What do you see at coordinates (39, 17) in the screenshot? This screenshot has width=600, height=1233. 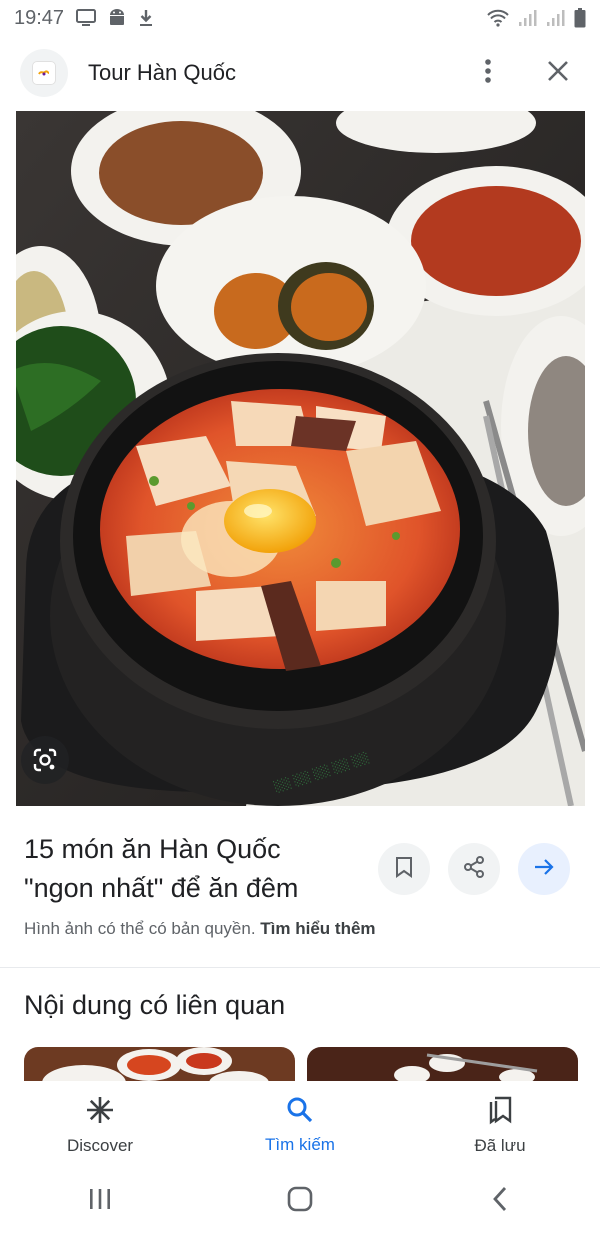 I see `status-time: 19:47` at bounding box center [39, 17].